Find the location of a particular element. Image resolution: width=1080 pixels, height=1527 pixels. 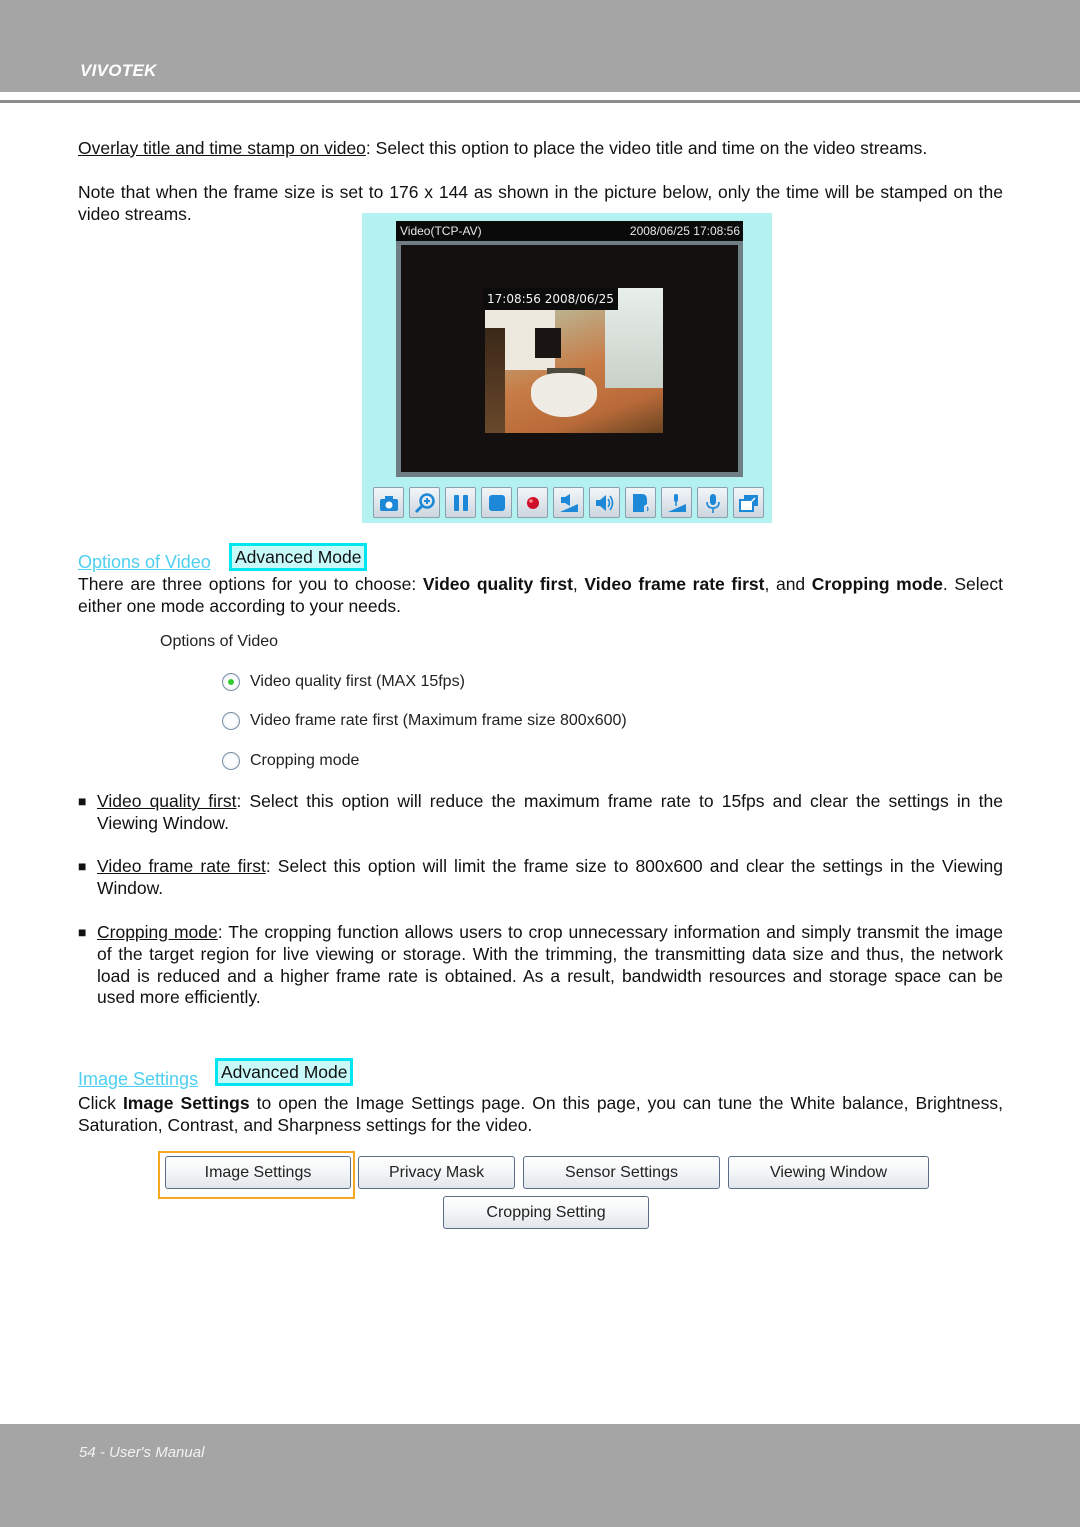

digital-zoom-button is located at coordinates (424, 502).